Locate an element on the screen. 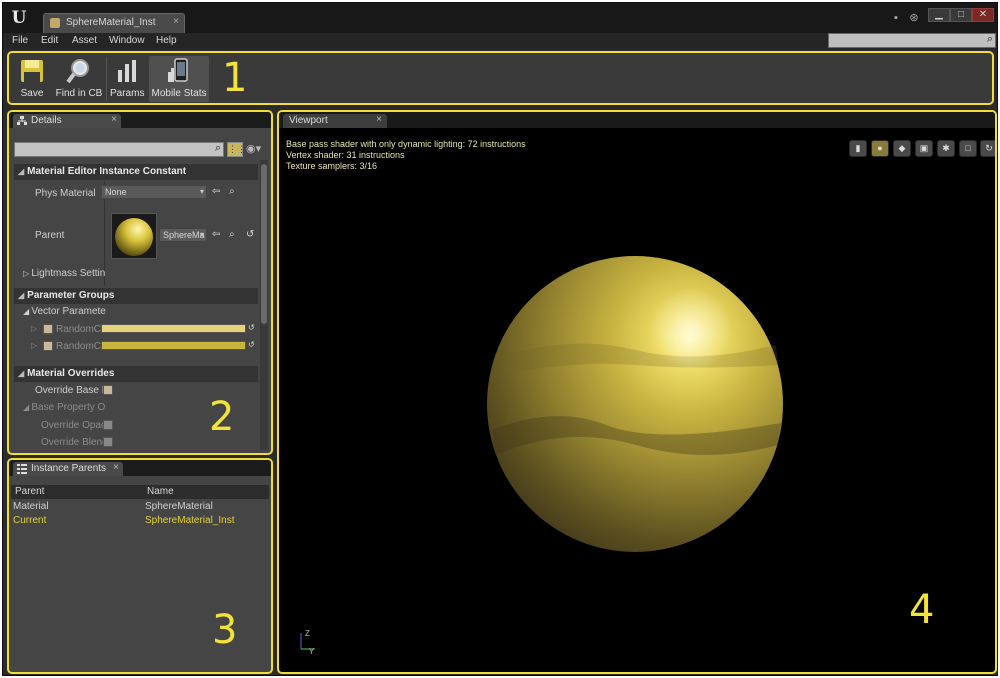 This screenshot has height=678, width=1000. preview-cube-button: ▣ is located at coordinates (924, 148).